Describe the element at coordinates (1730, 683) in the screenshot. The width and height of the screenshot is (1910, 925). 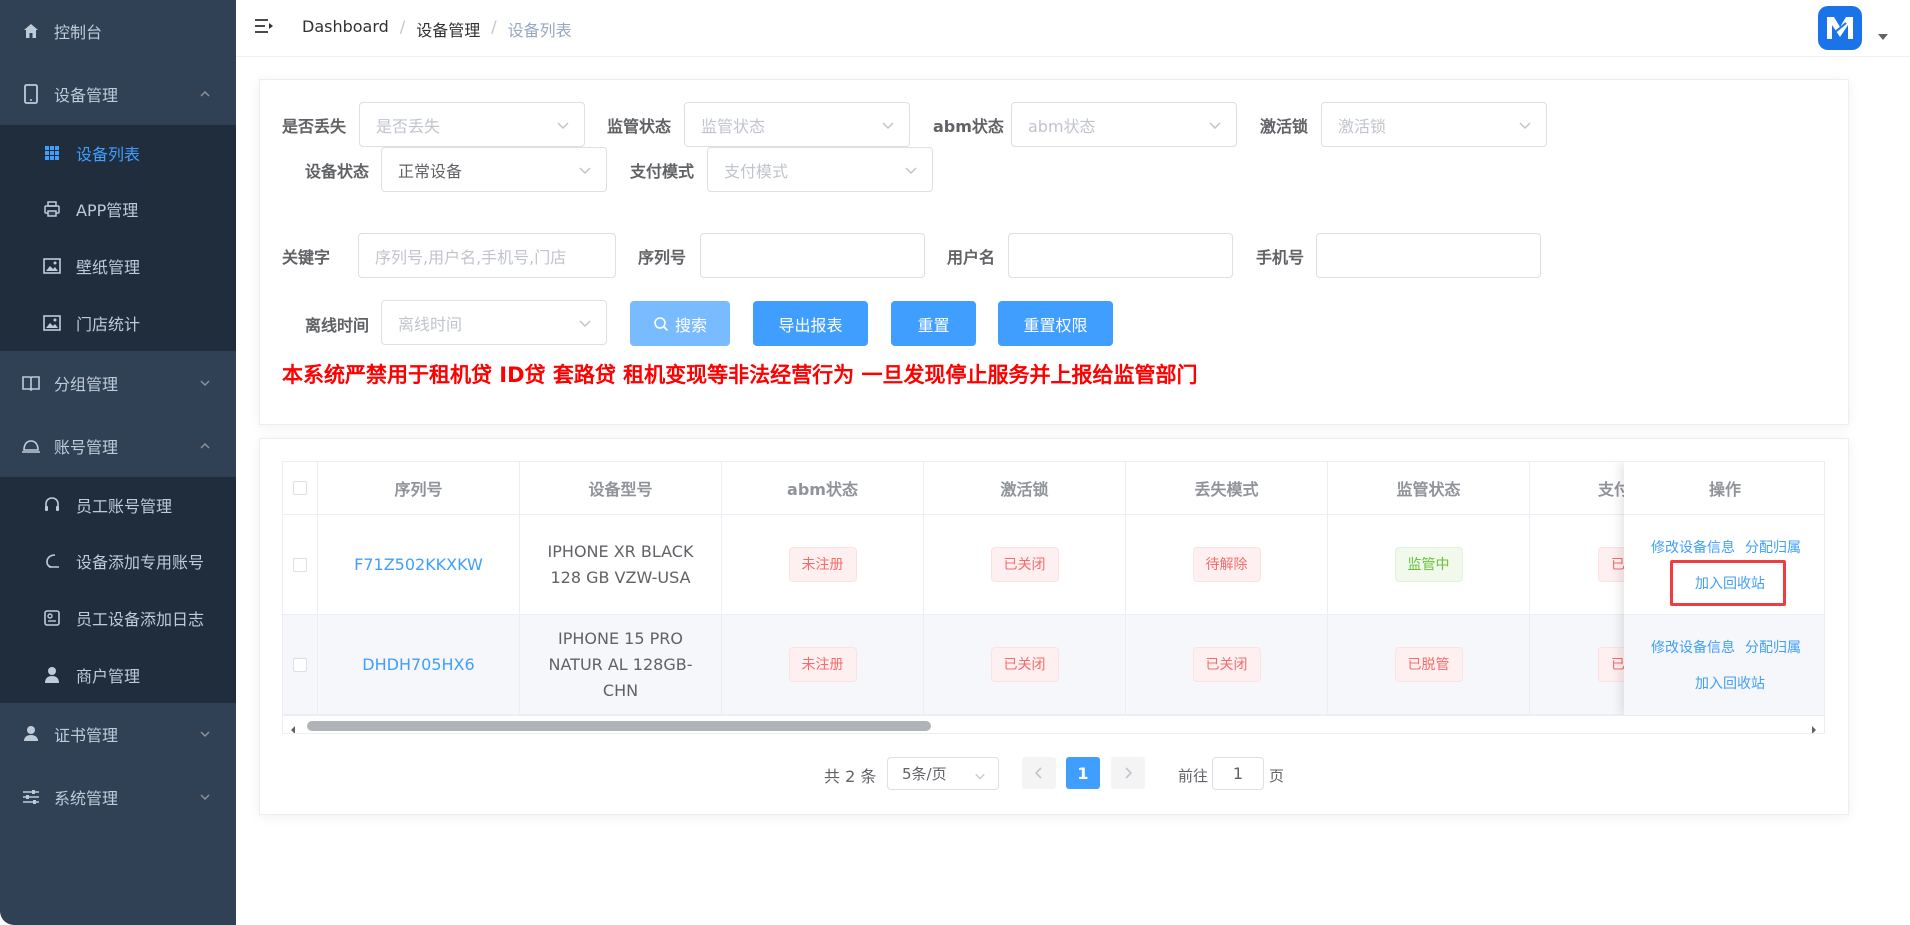
I see `recycle-bin-link: 加入回收站` at that location.